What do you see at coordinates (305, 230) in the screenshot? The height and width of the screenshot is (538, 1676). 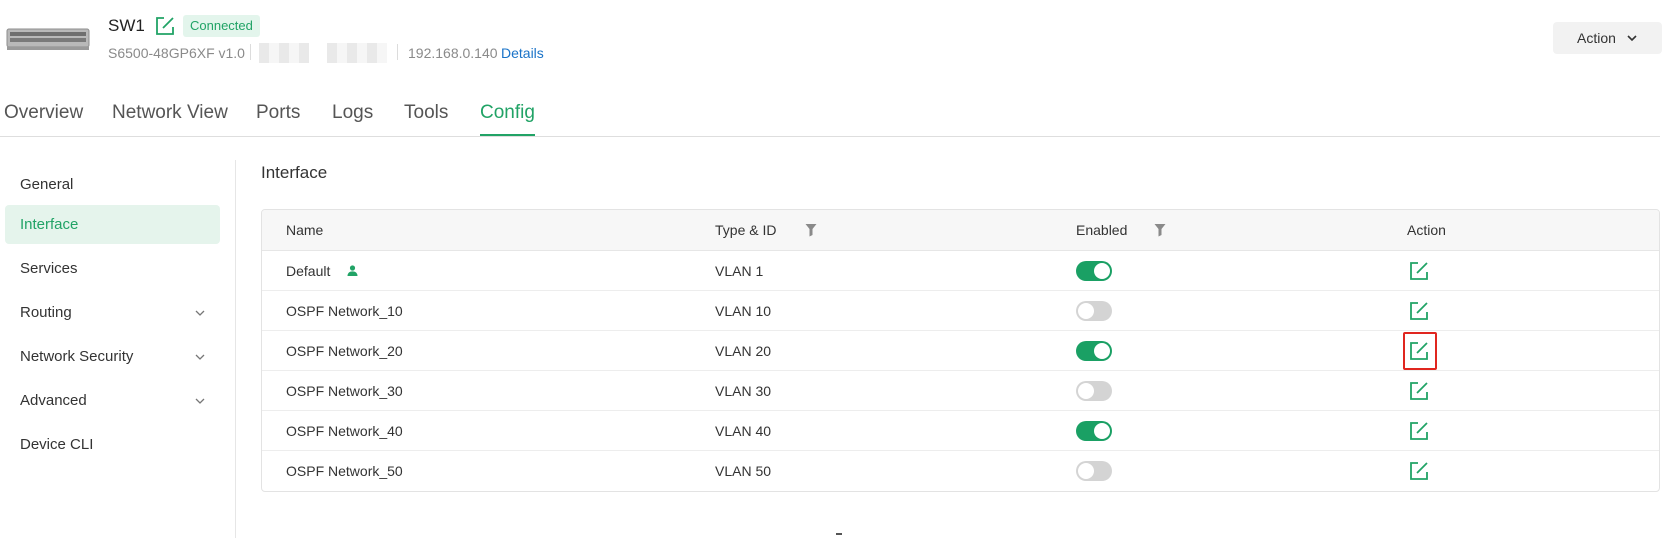 I see `column-header-name: Name` at bounding box center [305, 230].